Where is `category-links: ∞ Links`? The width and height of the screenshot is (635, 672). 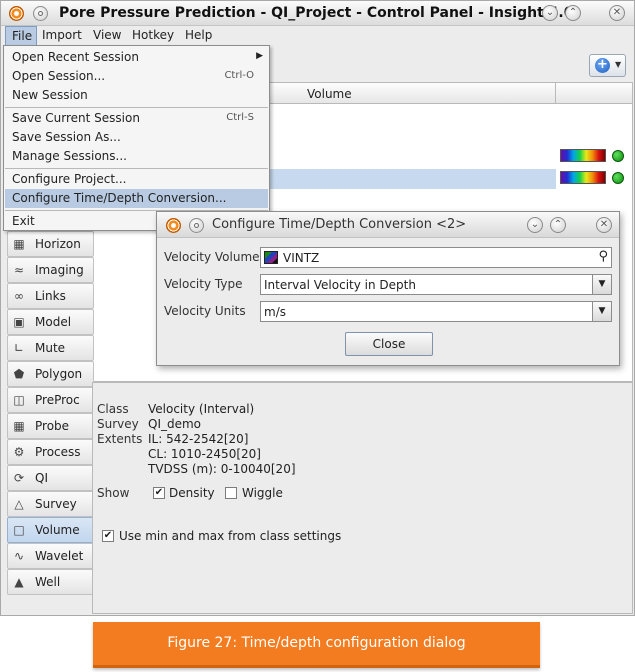 category-links: ∞ Links is located at coordinates (50, 296).